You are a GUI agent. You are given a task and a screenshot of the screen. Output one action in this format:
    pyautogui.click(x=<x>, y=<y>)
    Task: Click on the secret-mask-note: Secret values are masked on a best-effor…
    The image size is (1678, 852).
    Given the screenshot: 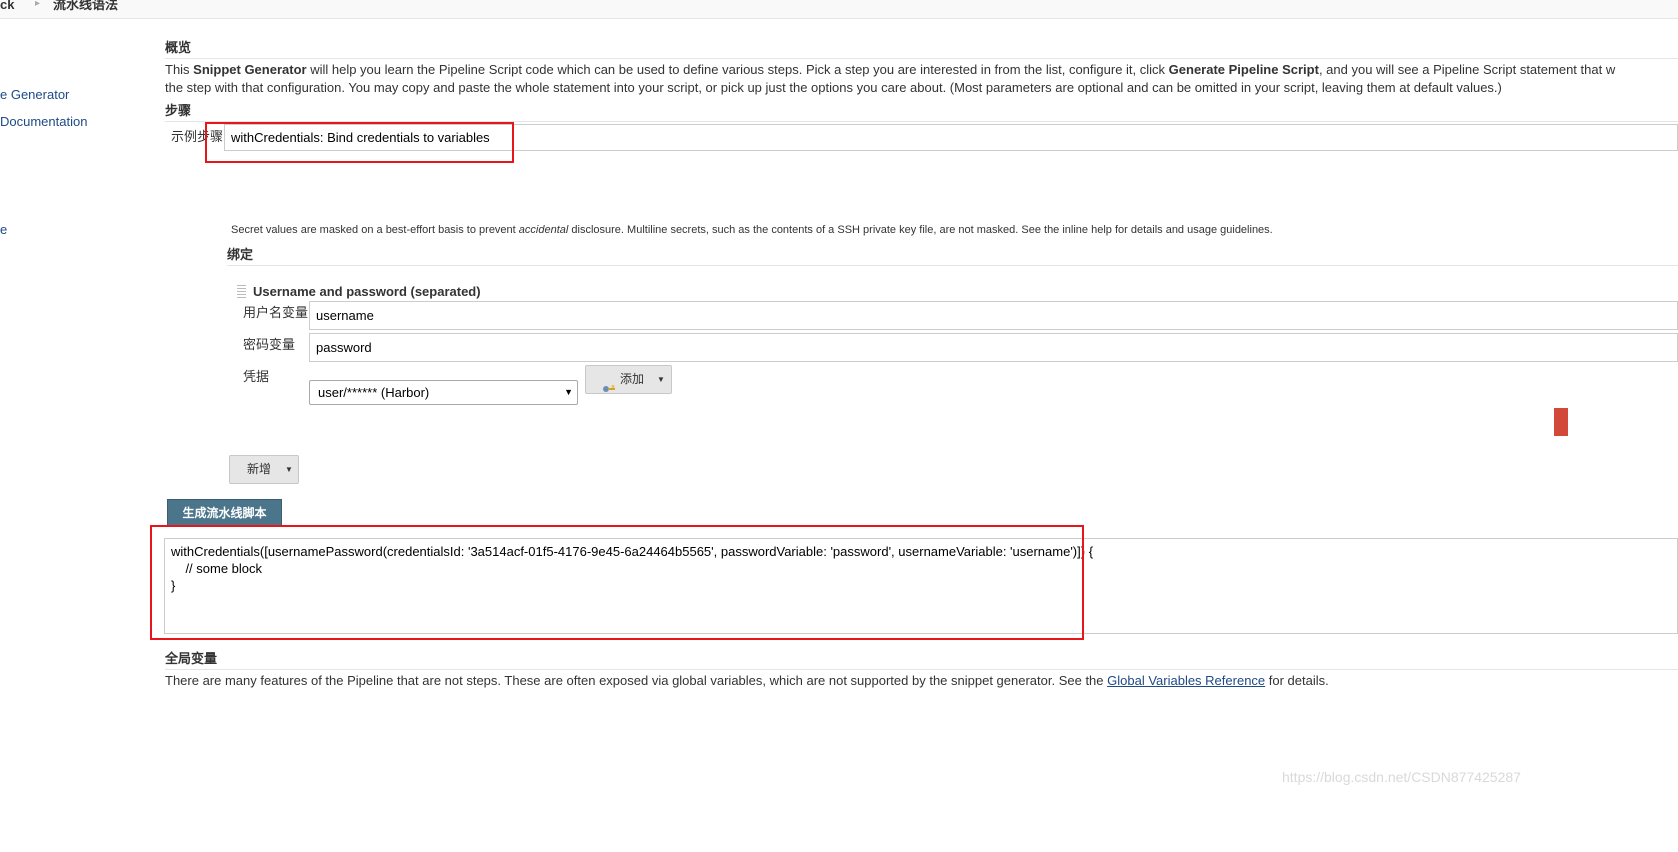 What is the action you would take?
    pyautogui.click(x=752, y=230)
    